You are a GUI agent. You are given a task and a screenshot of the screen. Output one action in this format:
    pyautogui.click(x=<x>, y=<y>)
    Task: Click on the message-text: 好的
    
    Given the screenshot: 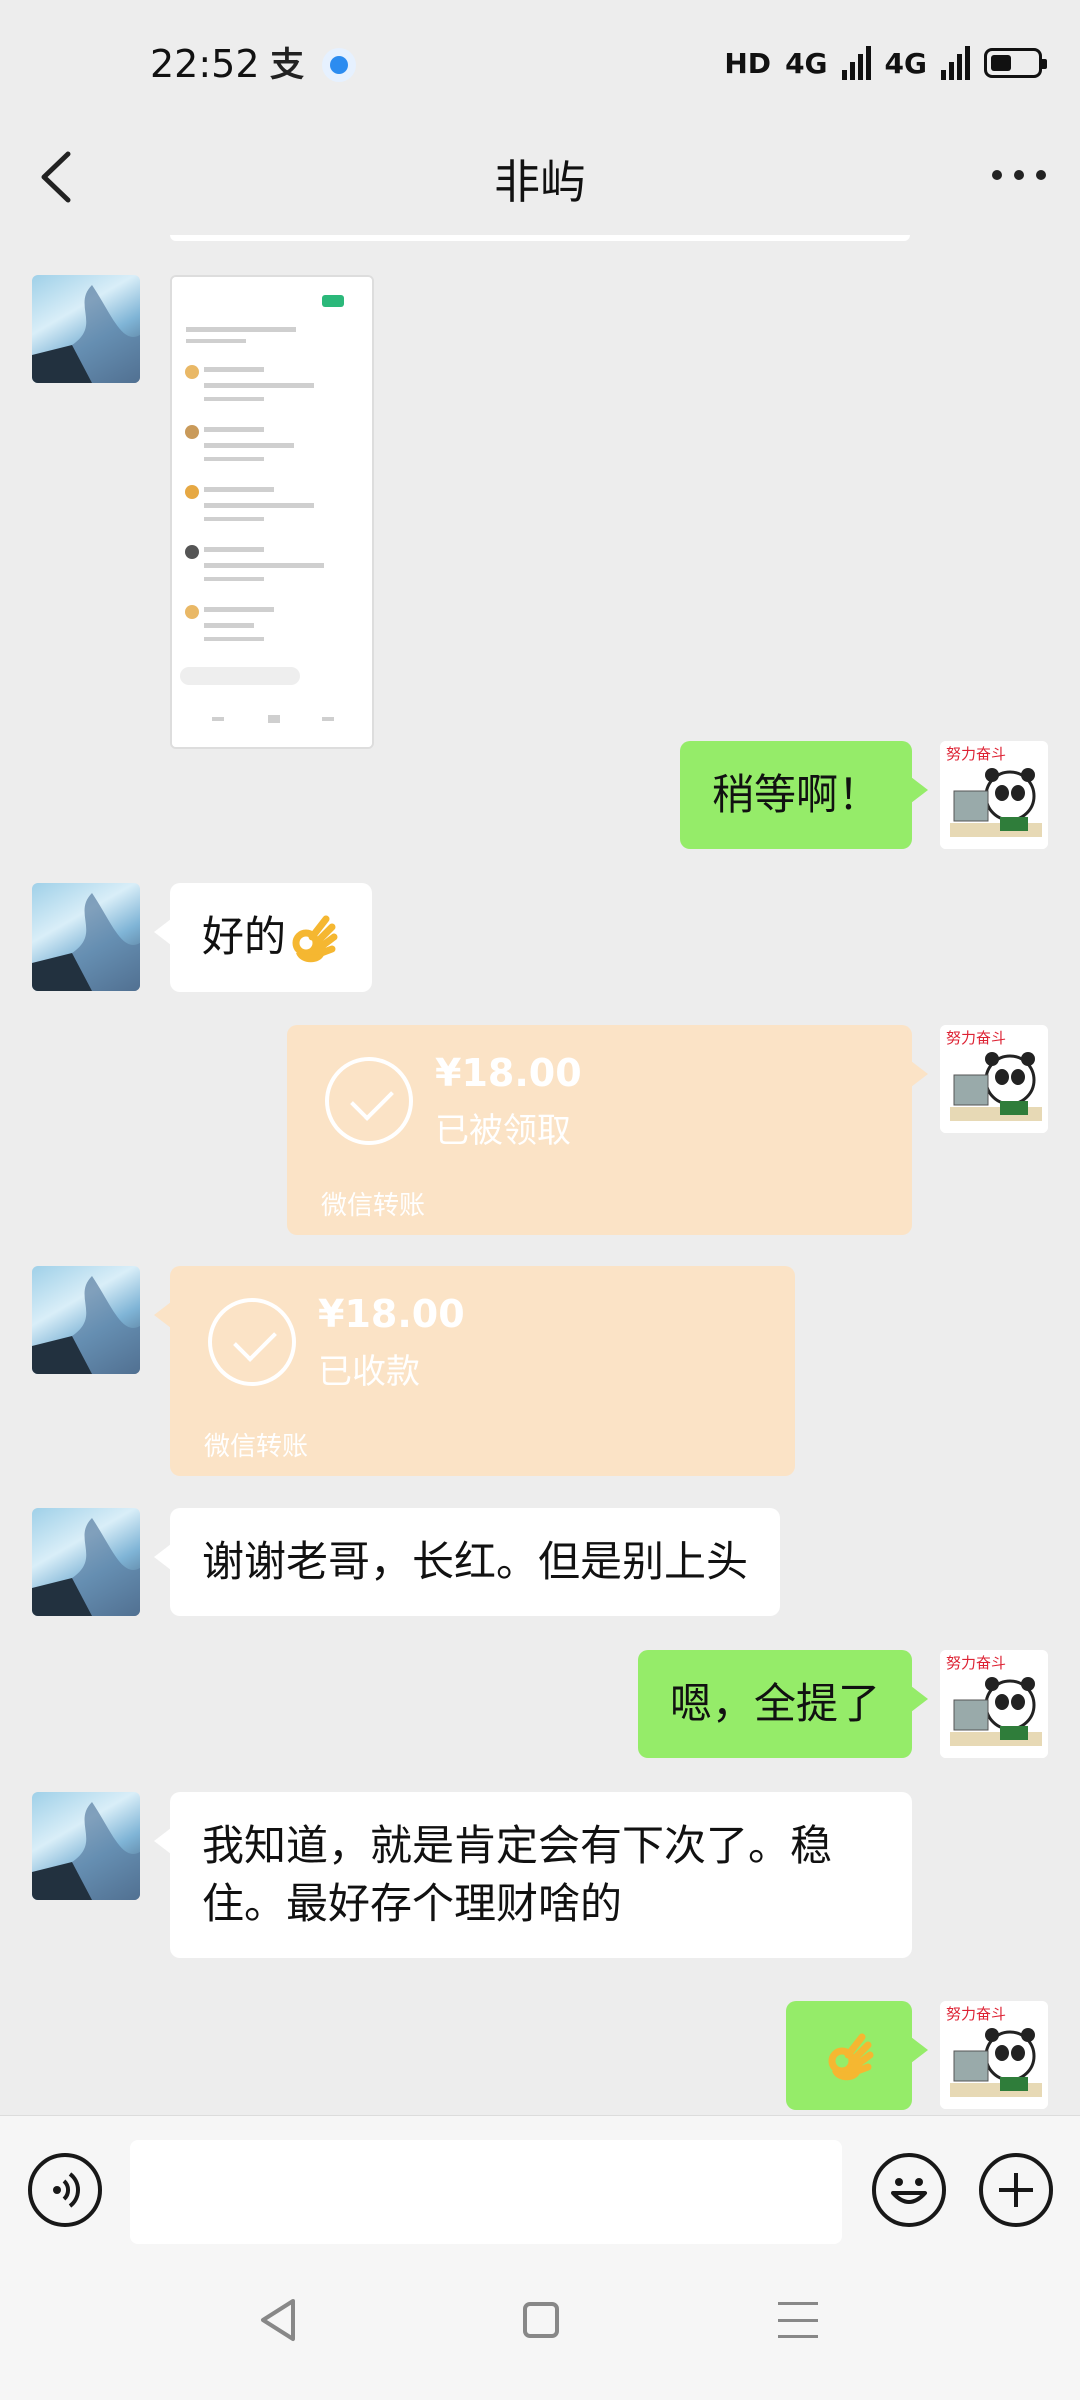 What is the action you would take?
    pyautogui.click(x=244, y=936)
    